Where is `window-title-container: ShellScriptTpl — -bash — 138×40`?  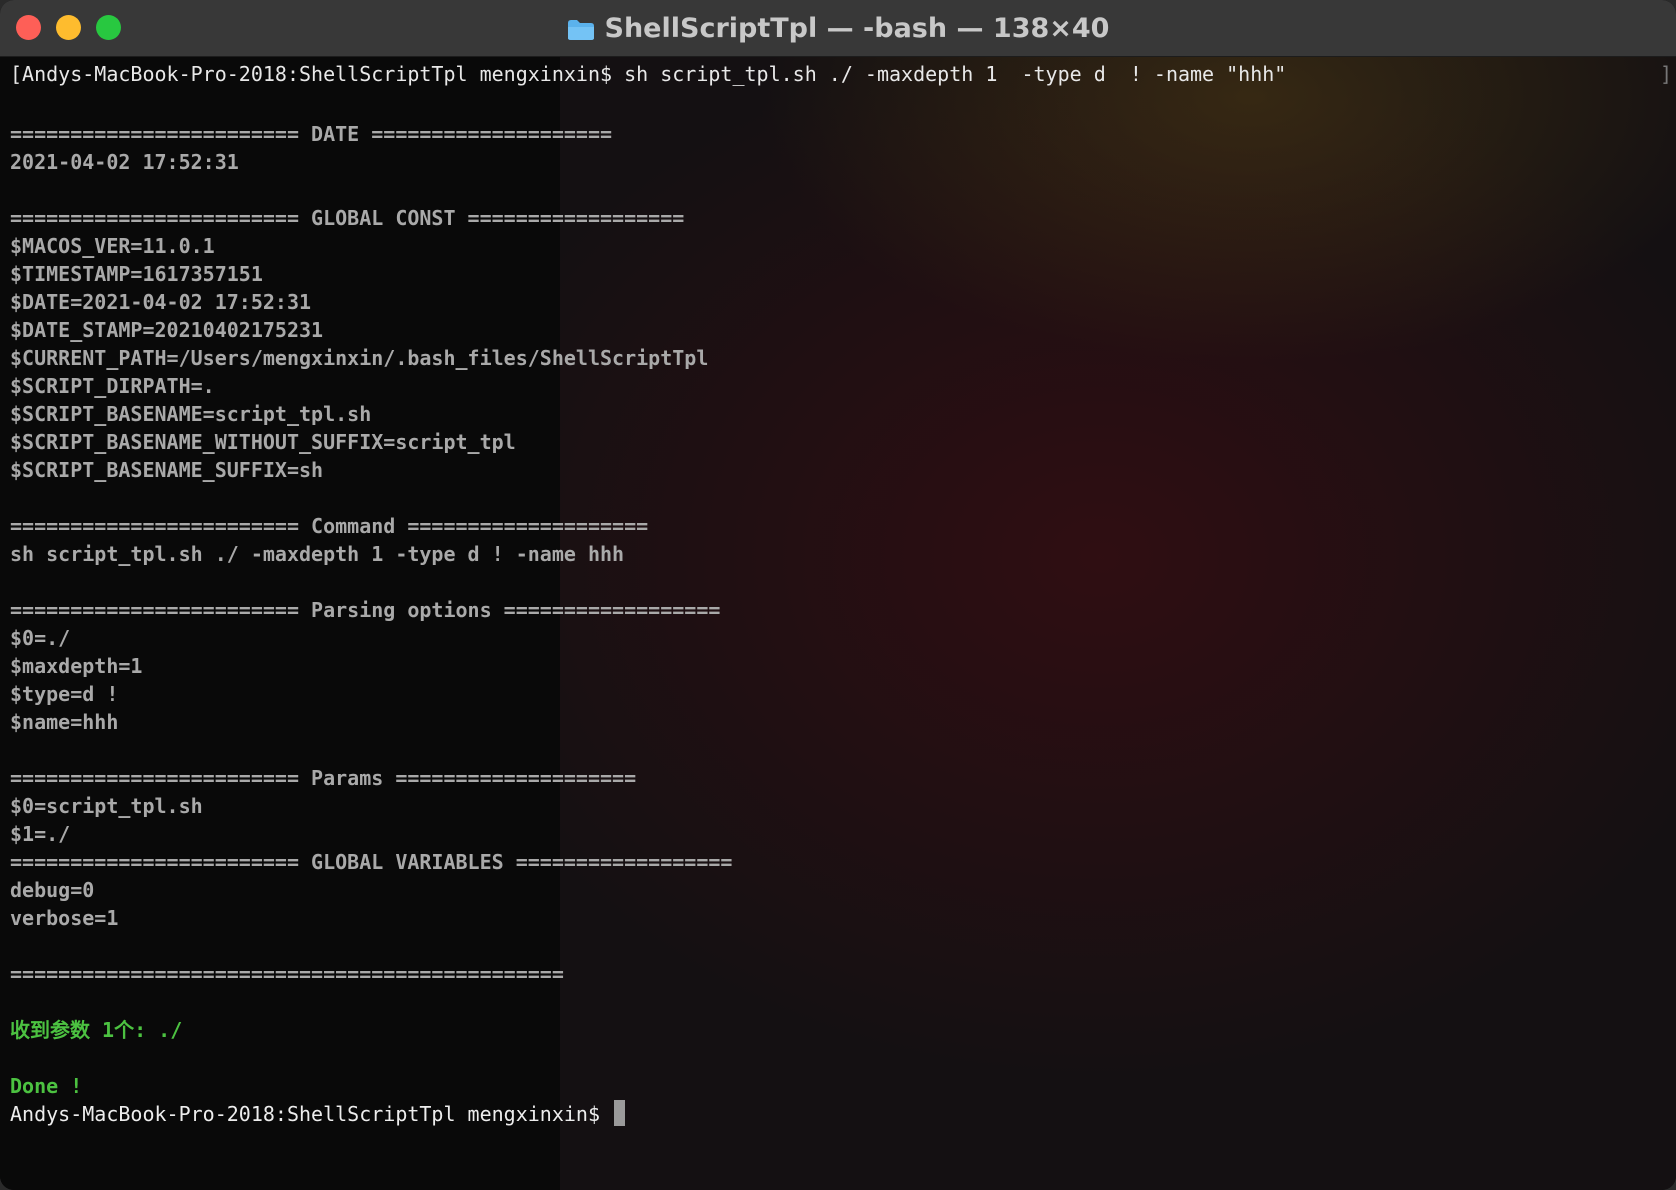 window-title-container: ShellScriptTpl — -bash — 138×40 is located at coordinates (838, 28).